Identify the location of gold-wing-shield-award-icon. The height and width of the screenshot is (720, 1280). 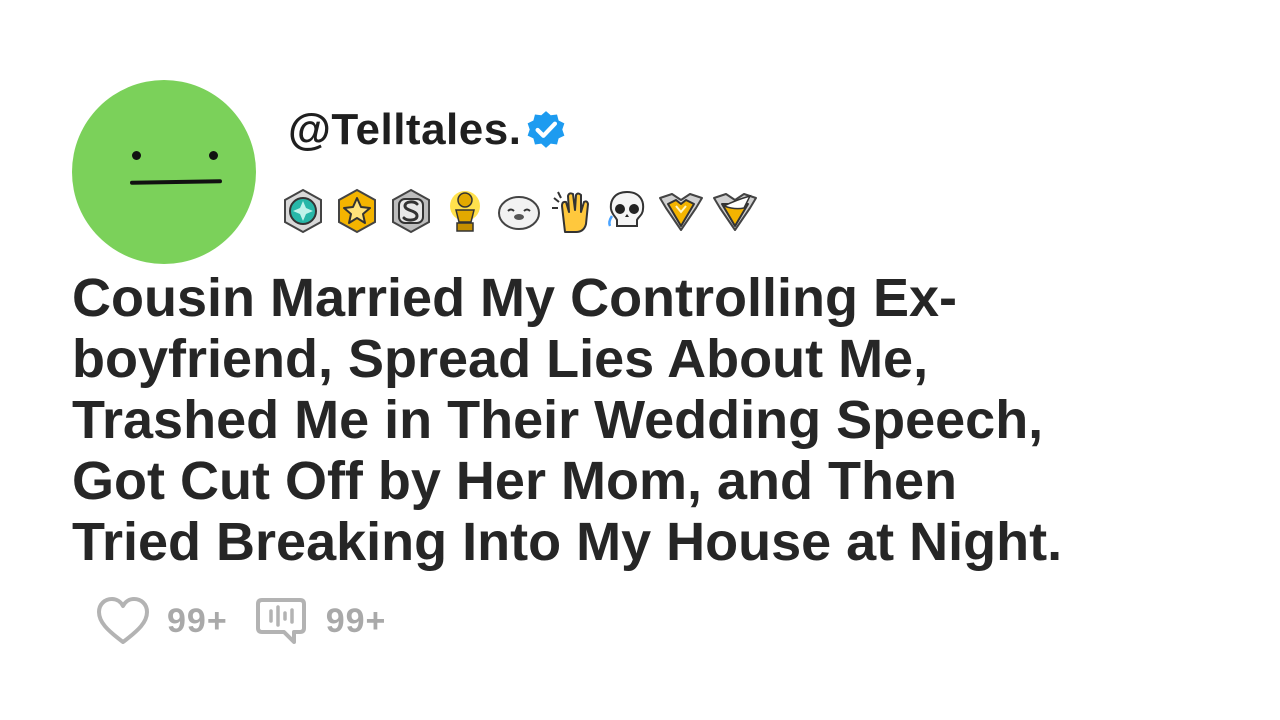
(735, 211).